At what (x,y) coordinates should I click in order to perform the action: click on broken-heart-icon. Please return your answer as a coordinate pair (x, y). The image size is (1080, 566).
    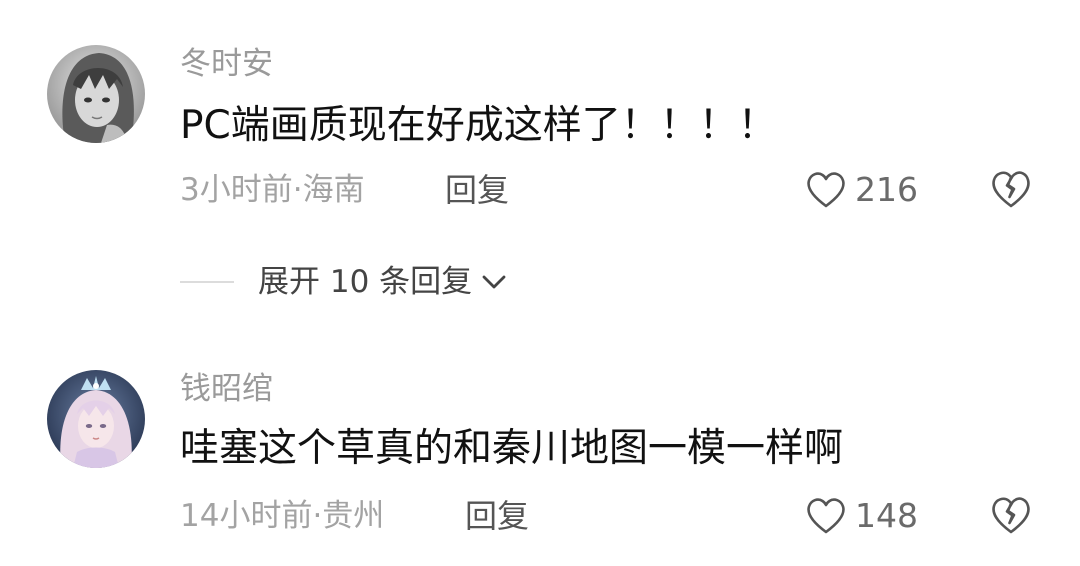
    Looking at the image, I should click on (1011, 515).